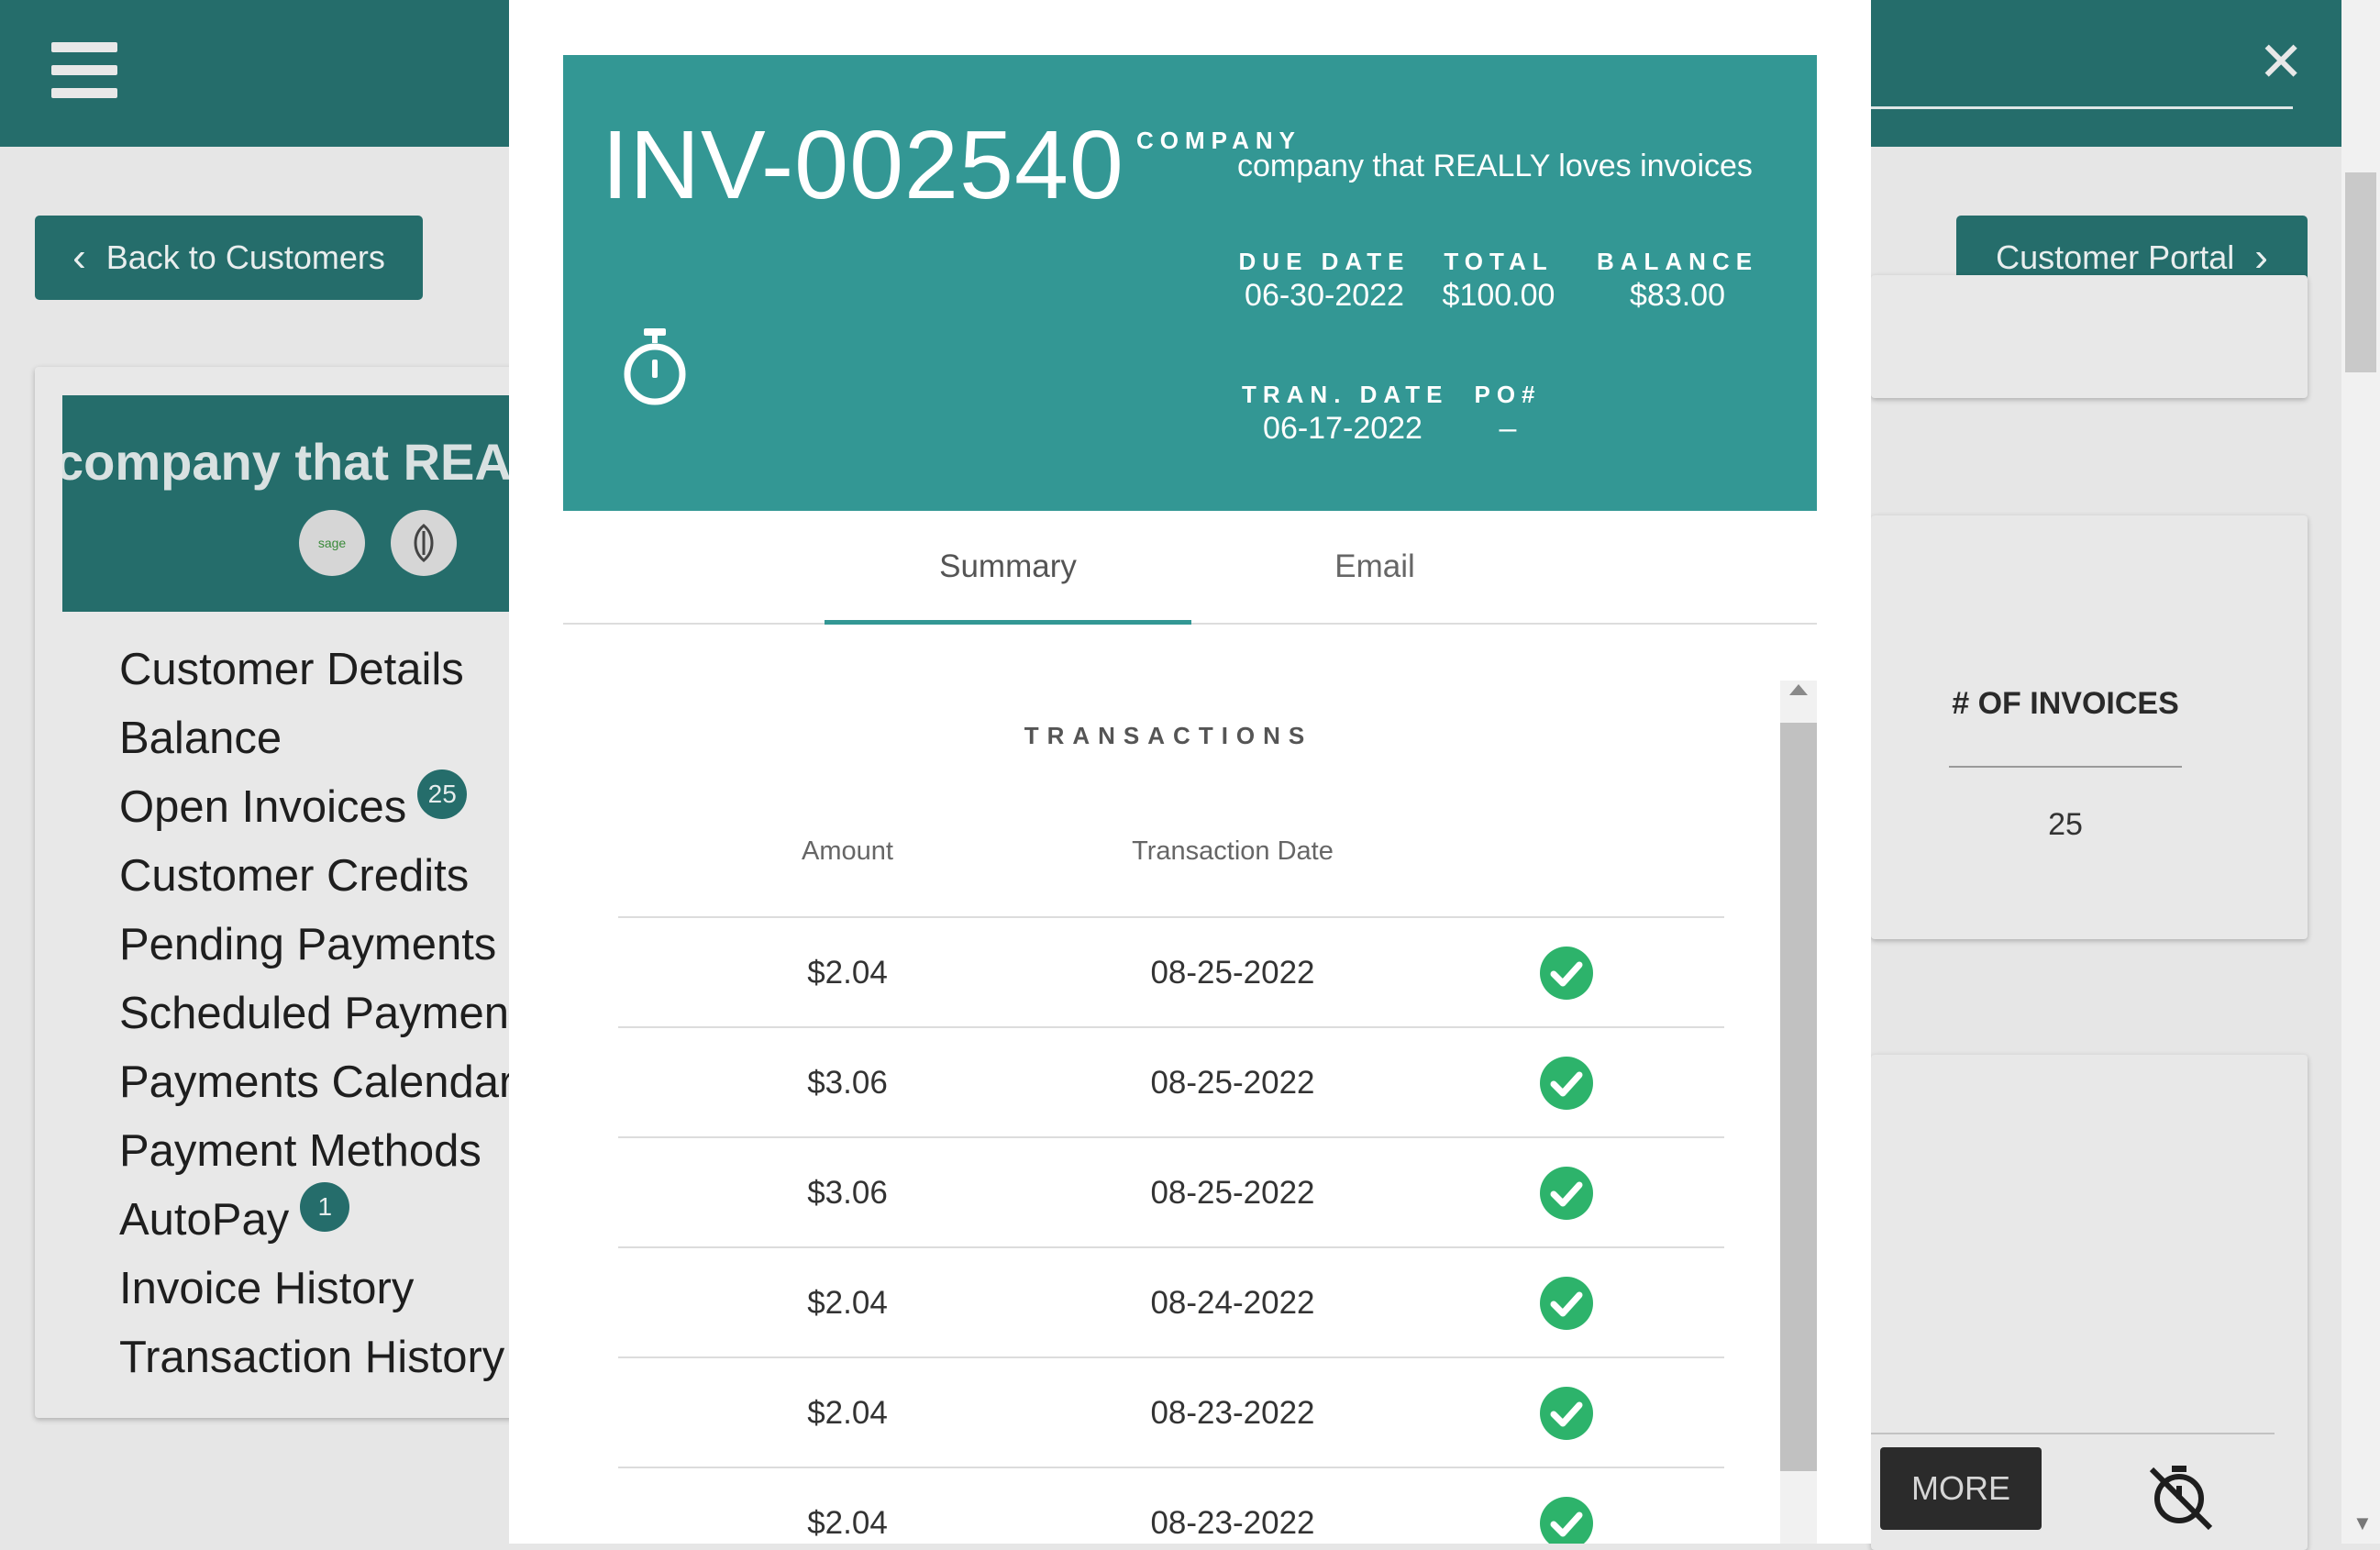 This screenshot has width=2380, height=1550. What do you see at coordinates (1345, 394) in the screenshot?
I see `tran-date-label: TRAN. DATE` at bounding box center [1345, 394].